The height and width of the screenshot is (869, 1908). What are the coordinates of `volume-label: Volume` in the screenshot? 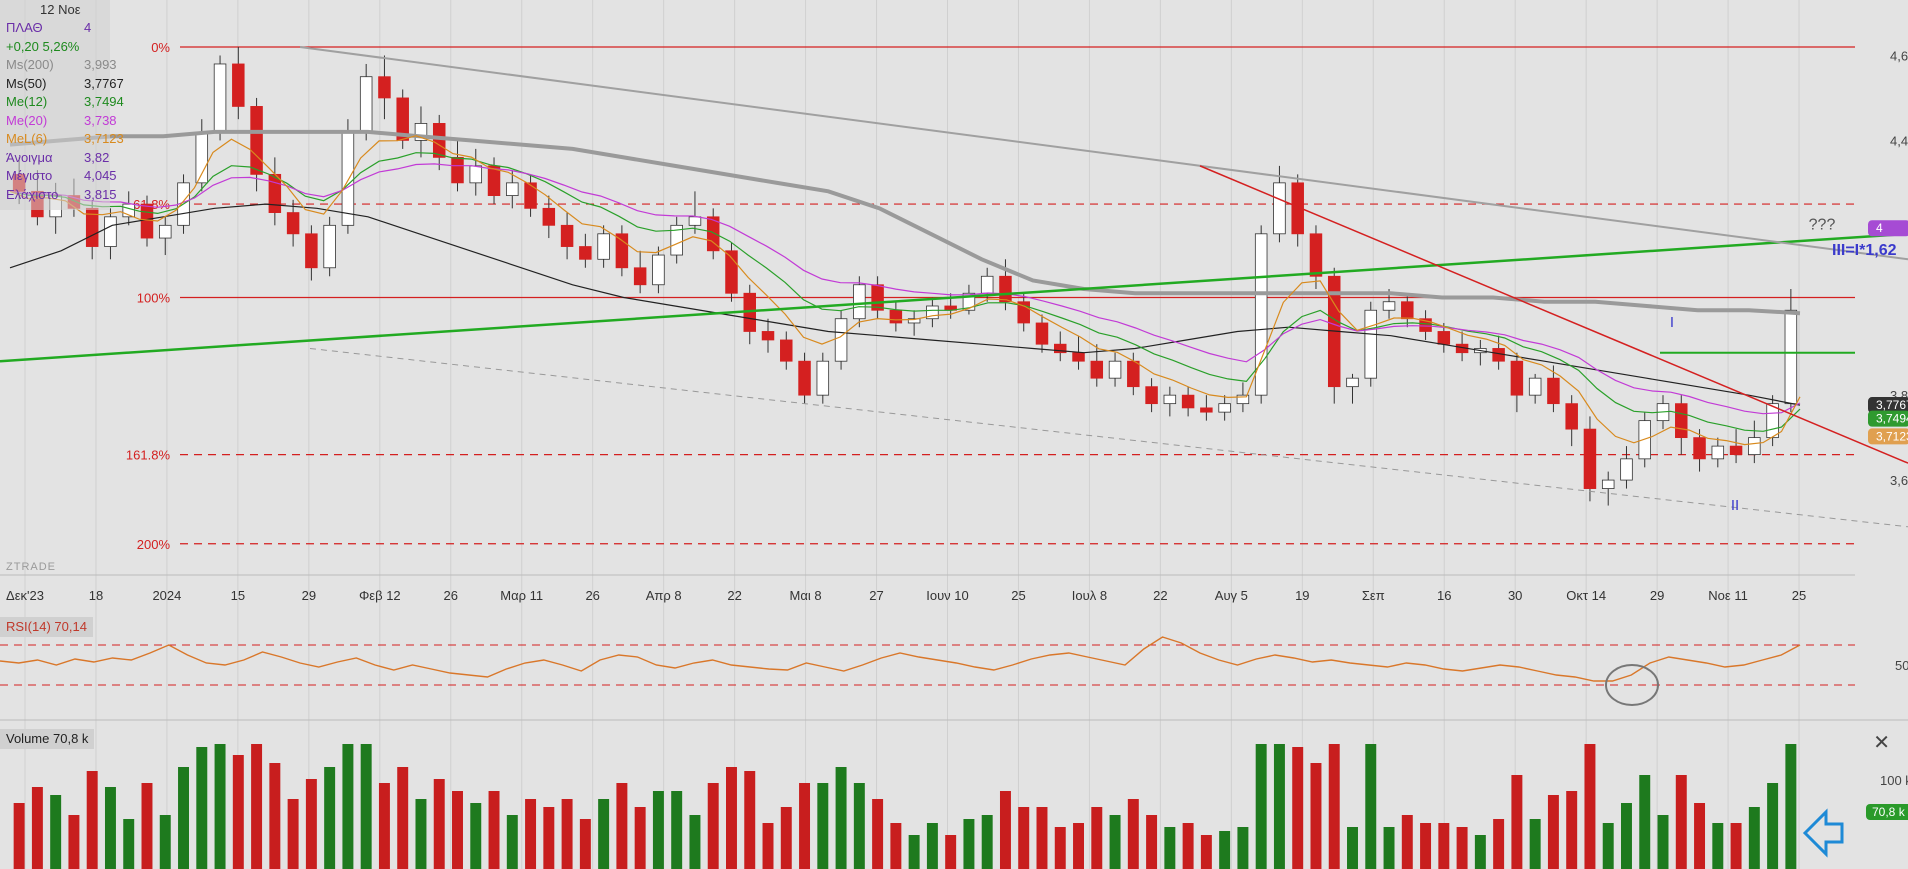 It's located at (28, 738).